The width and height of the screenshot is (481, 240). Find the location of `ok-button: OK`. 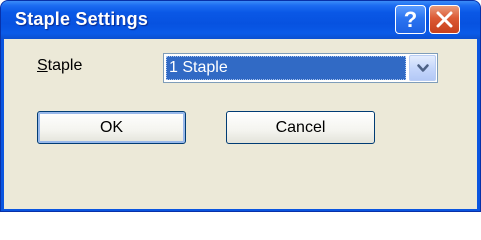

ok-button: OK is located at coordinates (111, 127).